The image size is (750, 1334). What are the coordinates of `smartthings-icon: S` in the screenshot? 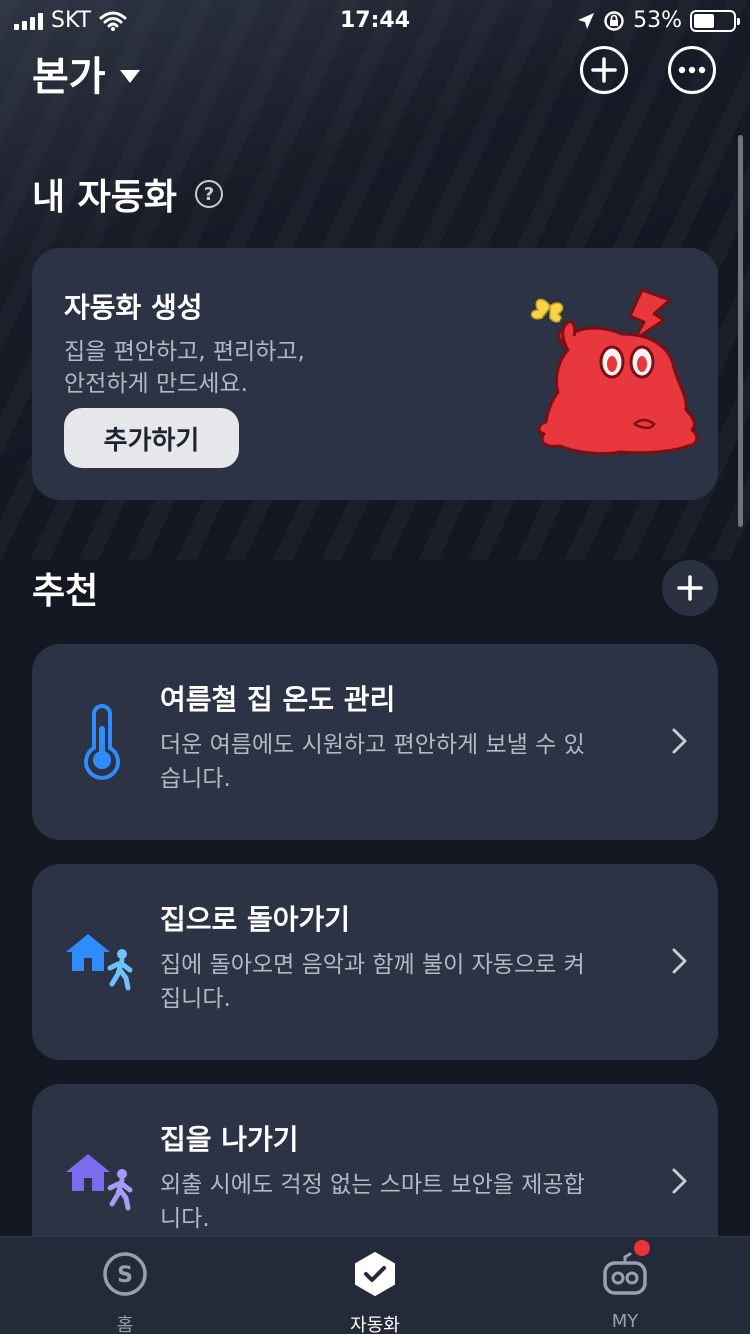 It's located at (125, 1274).